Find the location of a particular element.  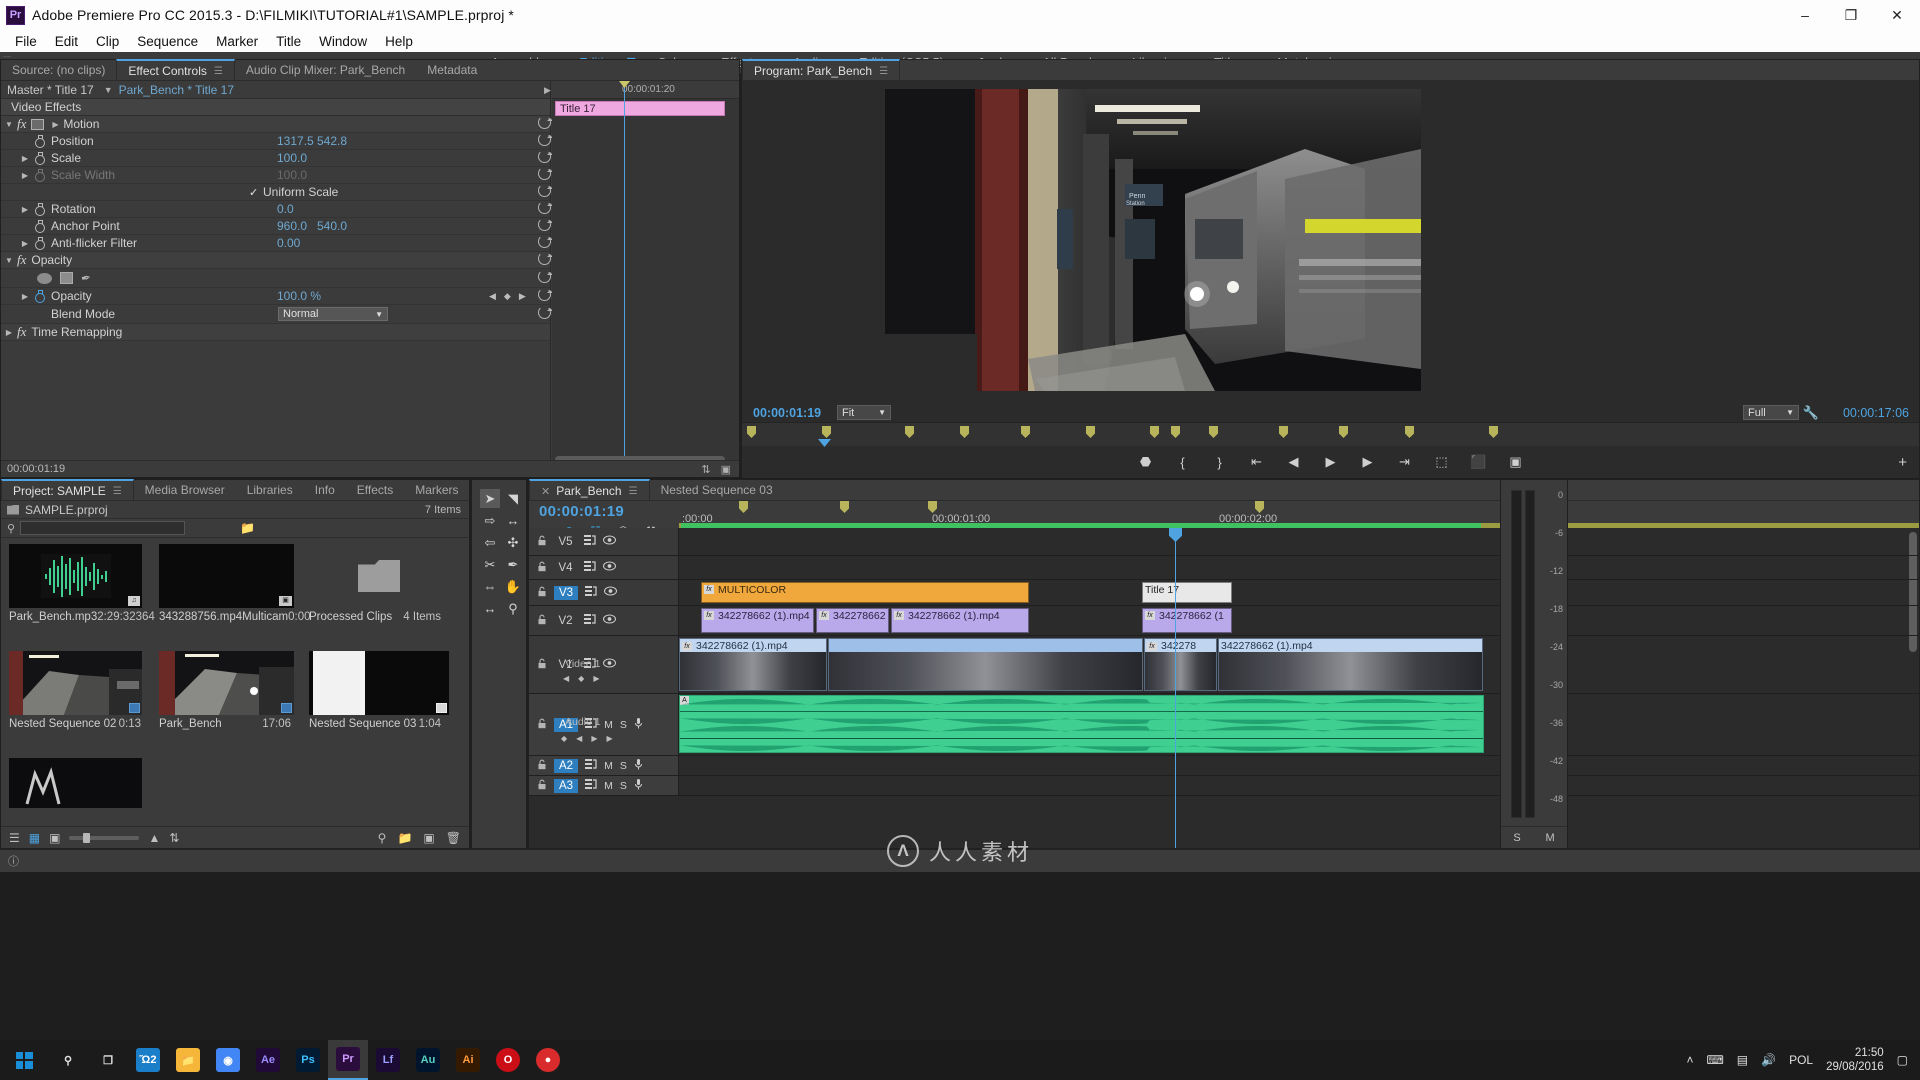

start-button is located at coordinates (24, 1060).